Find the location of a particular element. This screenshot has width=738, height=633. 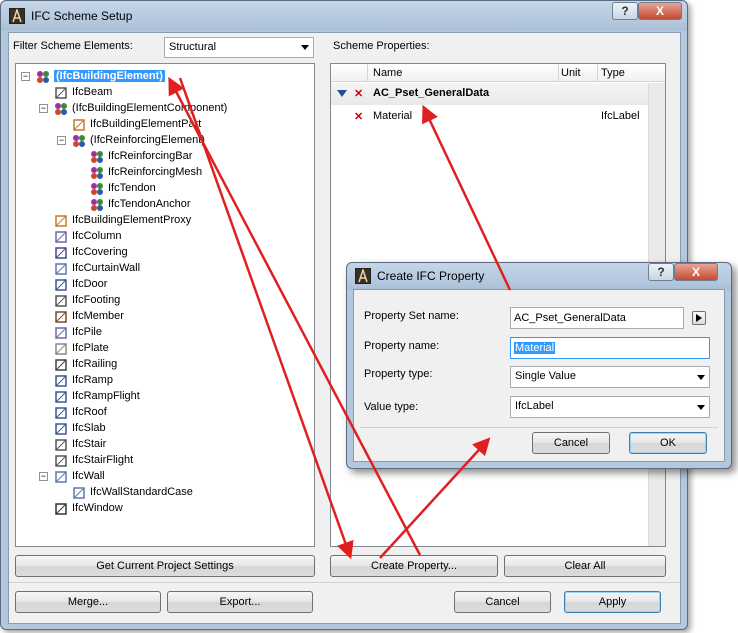

dialog-divider is located at coordinates (539, 427).